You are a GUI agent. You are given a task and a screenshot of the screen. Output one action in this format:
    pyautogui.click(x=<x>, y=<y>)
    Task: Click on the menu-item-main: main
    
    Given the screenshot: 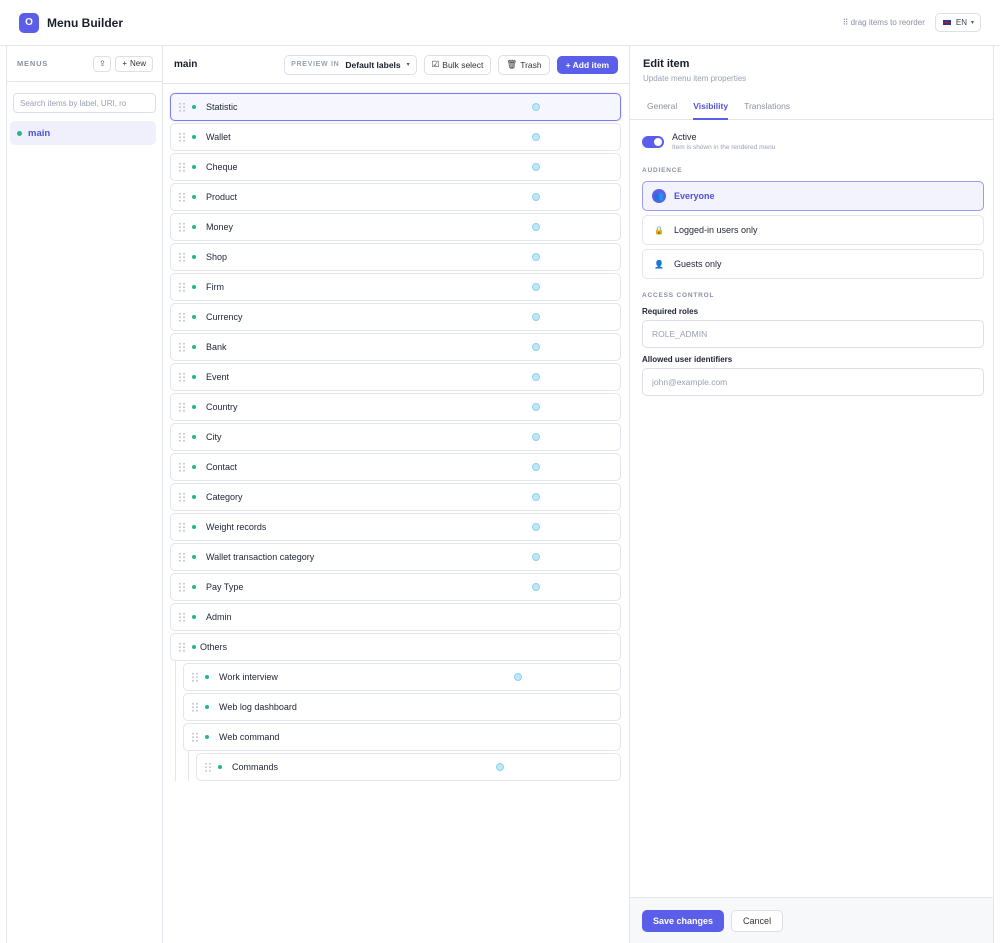 What is the action you would take?
    pyautogui.click(x=83, y=133)
    